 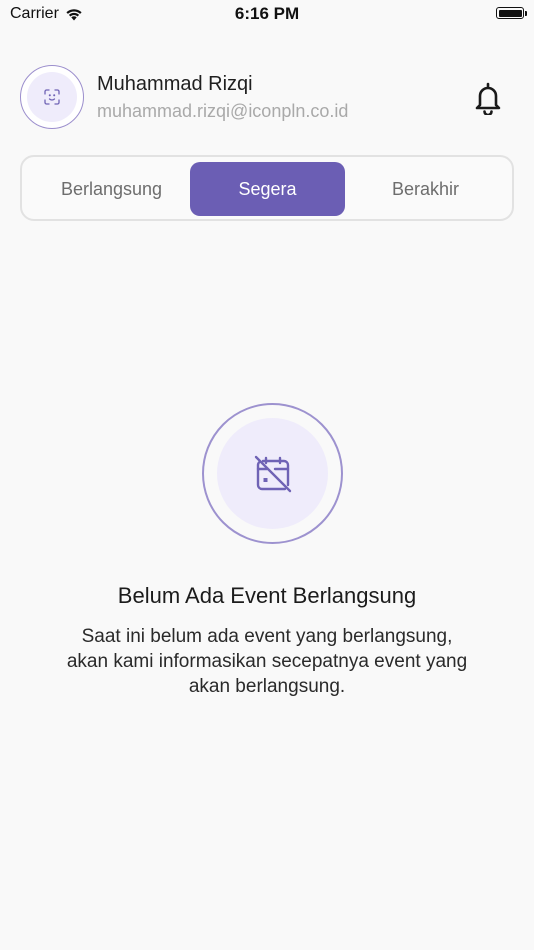 I want to click on tab-label: Berakhir, so click(x=425, y=188).